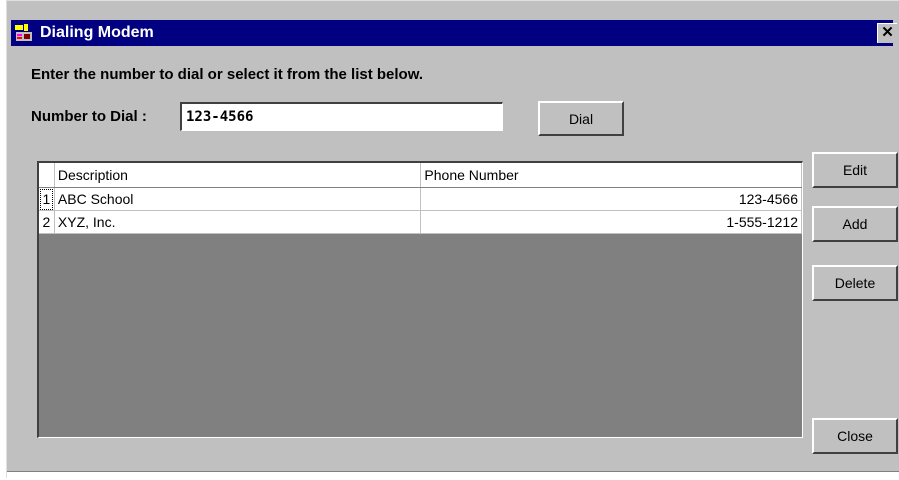  Describe the element at coordinates (611, 199) in the screenshot. I see `phone-number-cell: 123-4566` at that location.